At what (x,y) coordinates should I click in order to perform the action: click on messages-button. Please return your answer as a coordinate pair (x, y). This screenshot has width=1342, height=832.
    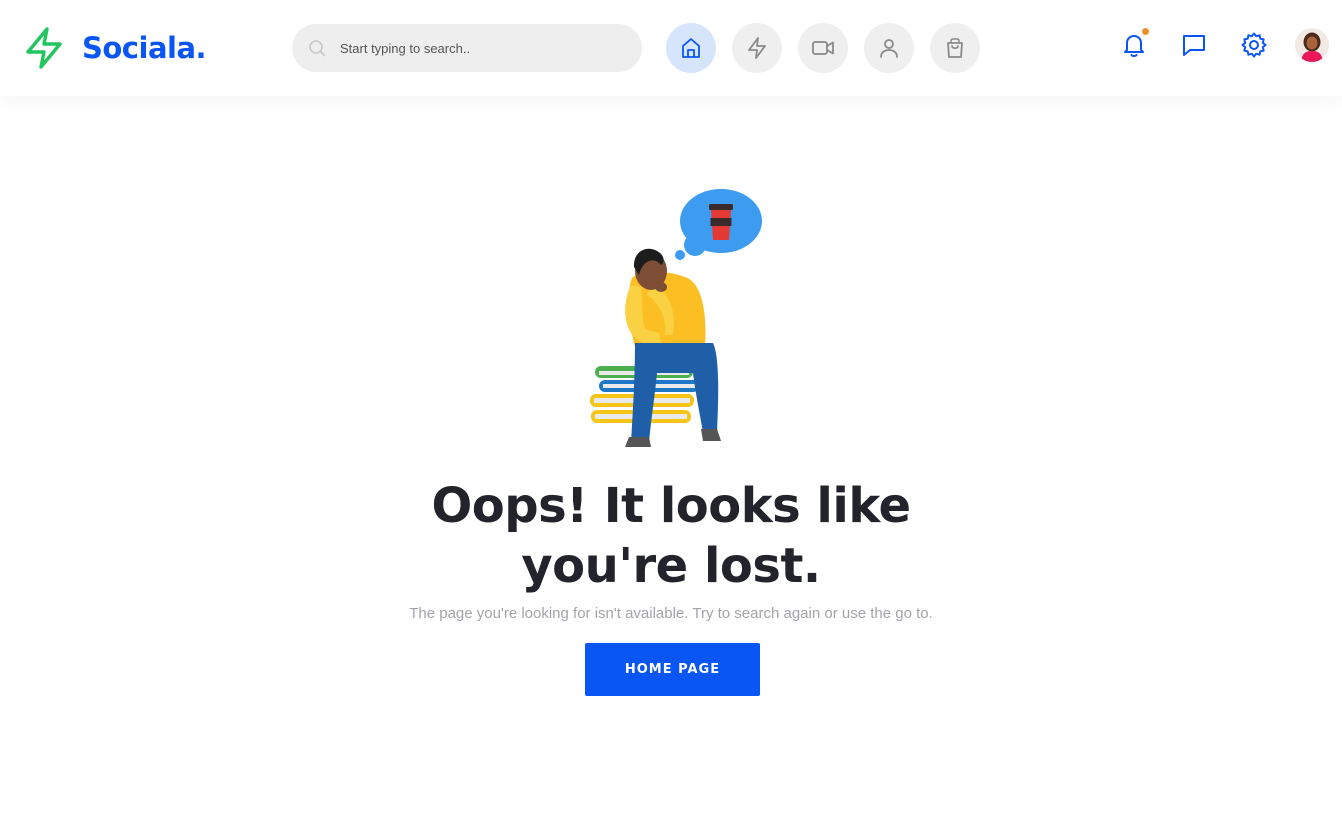
    Looking at the image, I should click on (1194, 45).